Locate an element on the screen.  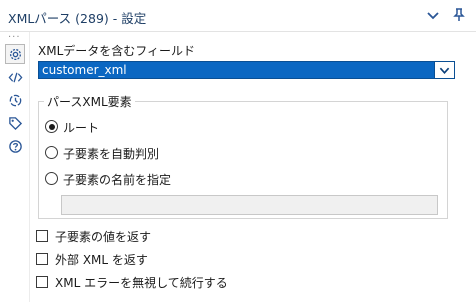
field-select: customer_xml is located at coordinates (246, 70).